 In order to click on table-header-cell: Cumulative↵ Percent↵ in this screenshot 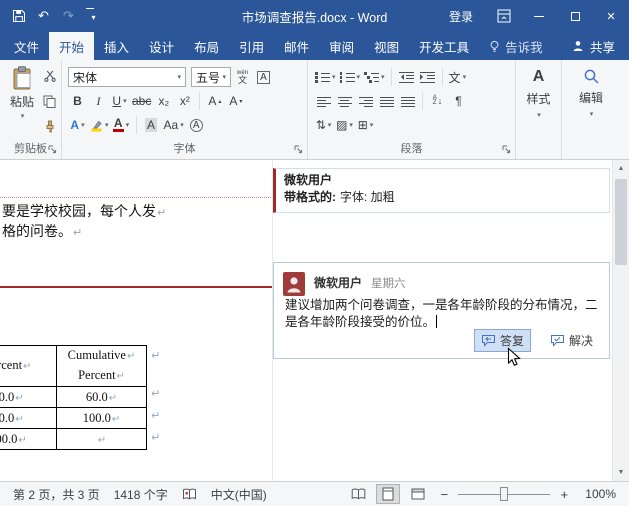, I will do `click(101, 366)`.